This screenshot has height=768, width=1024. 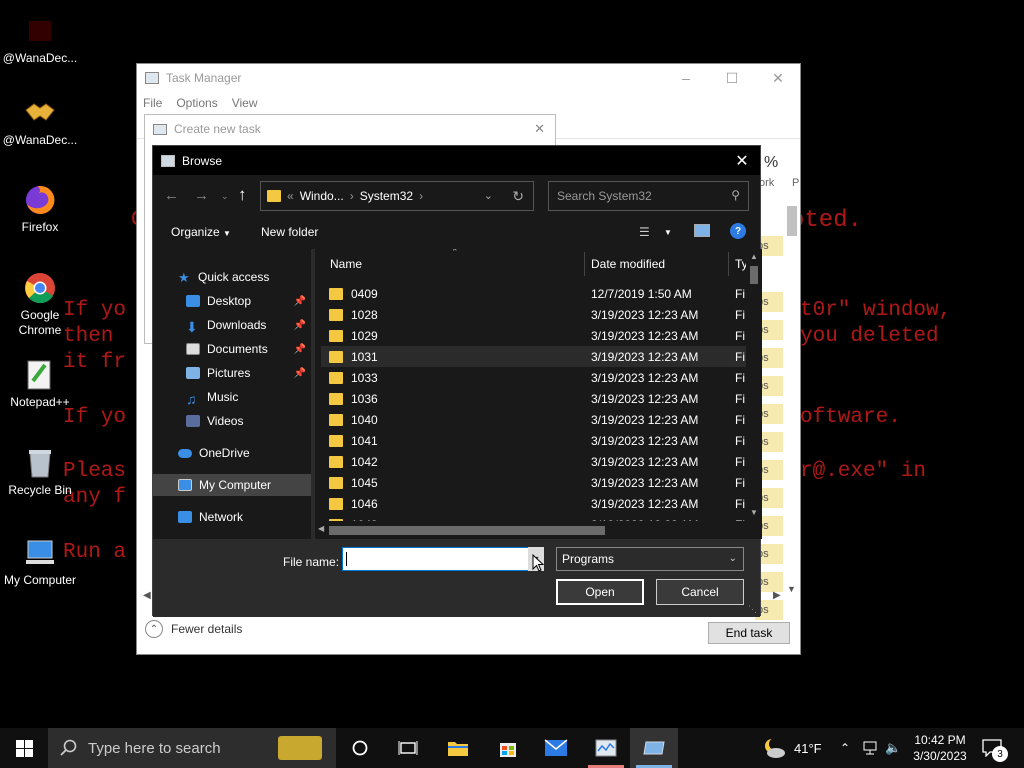 I want to click on nav-network: Network, so click(x=232, y=517).